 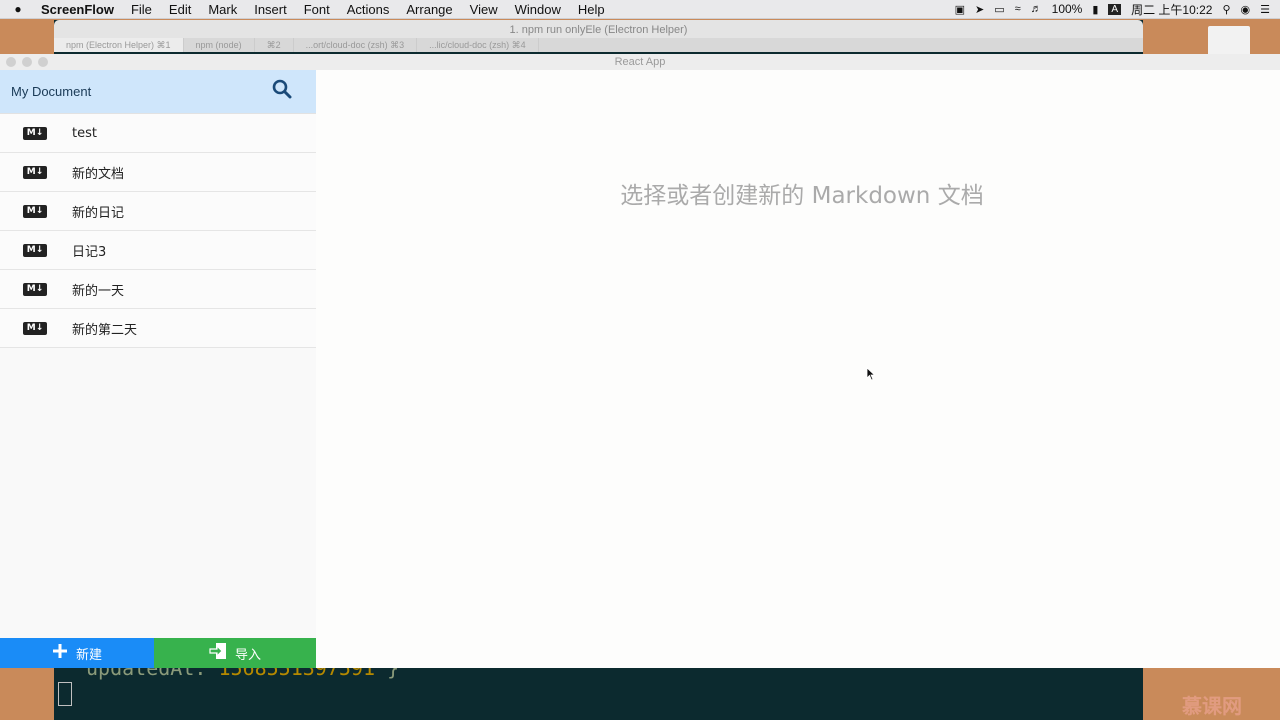 I want to click on watermark-logo: 慕课网, so click(x=1212, y=707).